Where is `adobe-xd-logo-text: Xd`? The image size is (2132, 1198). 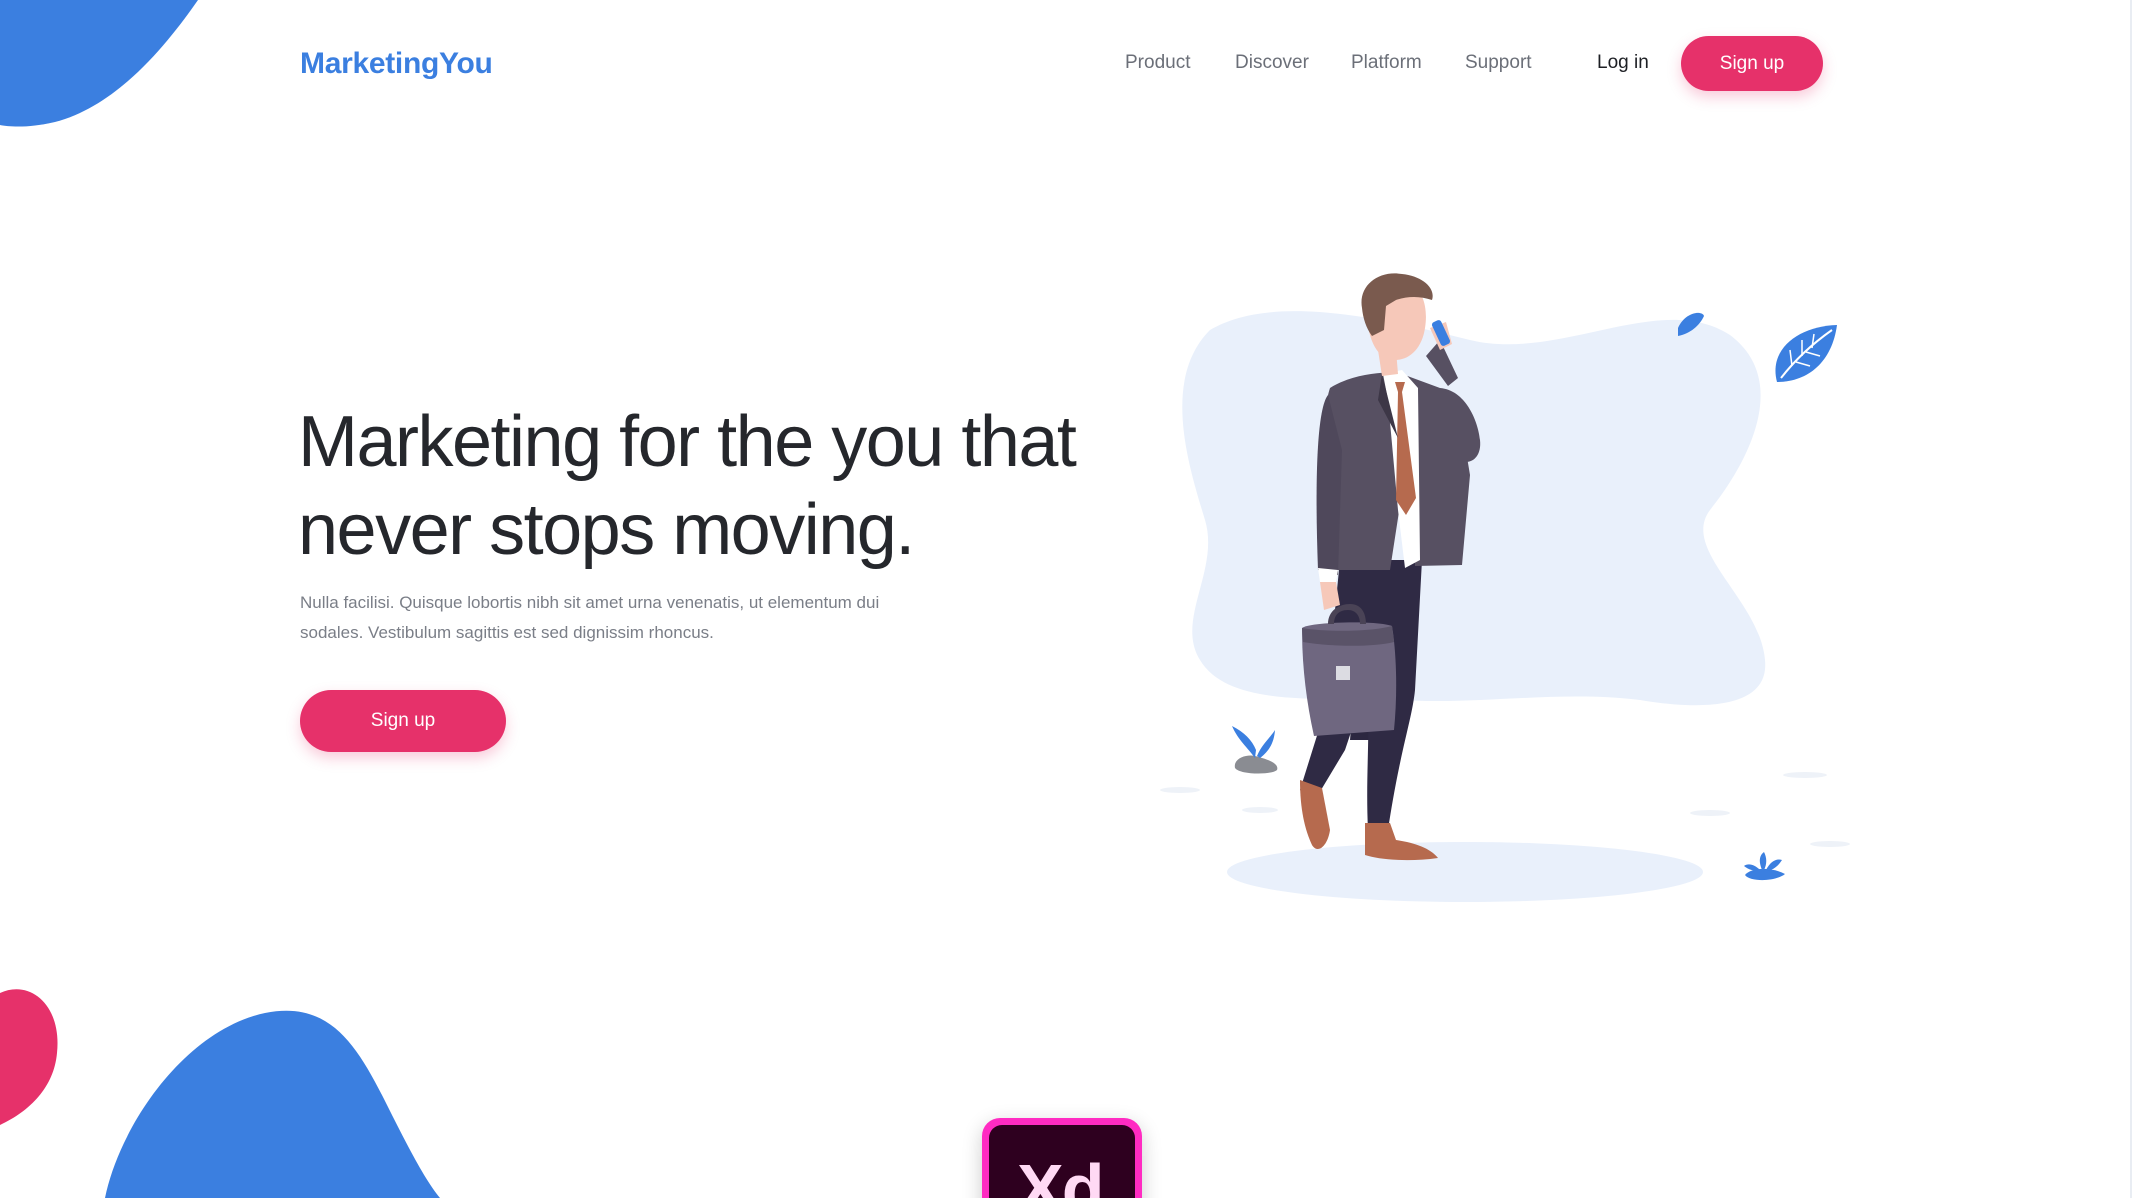
adobe-xd-logo-text: Xd is located at coordinates (1060, 1174).